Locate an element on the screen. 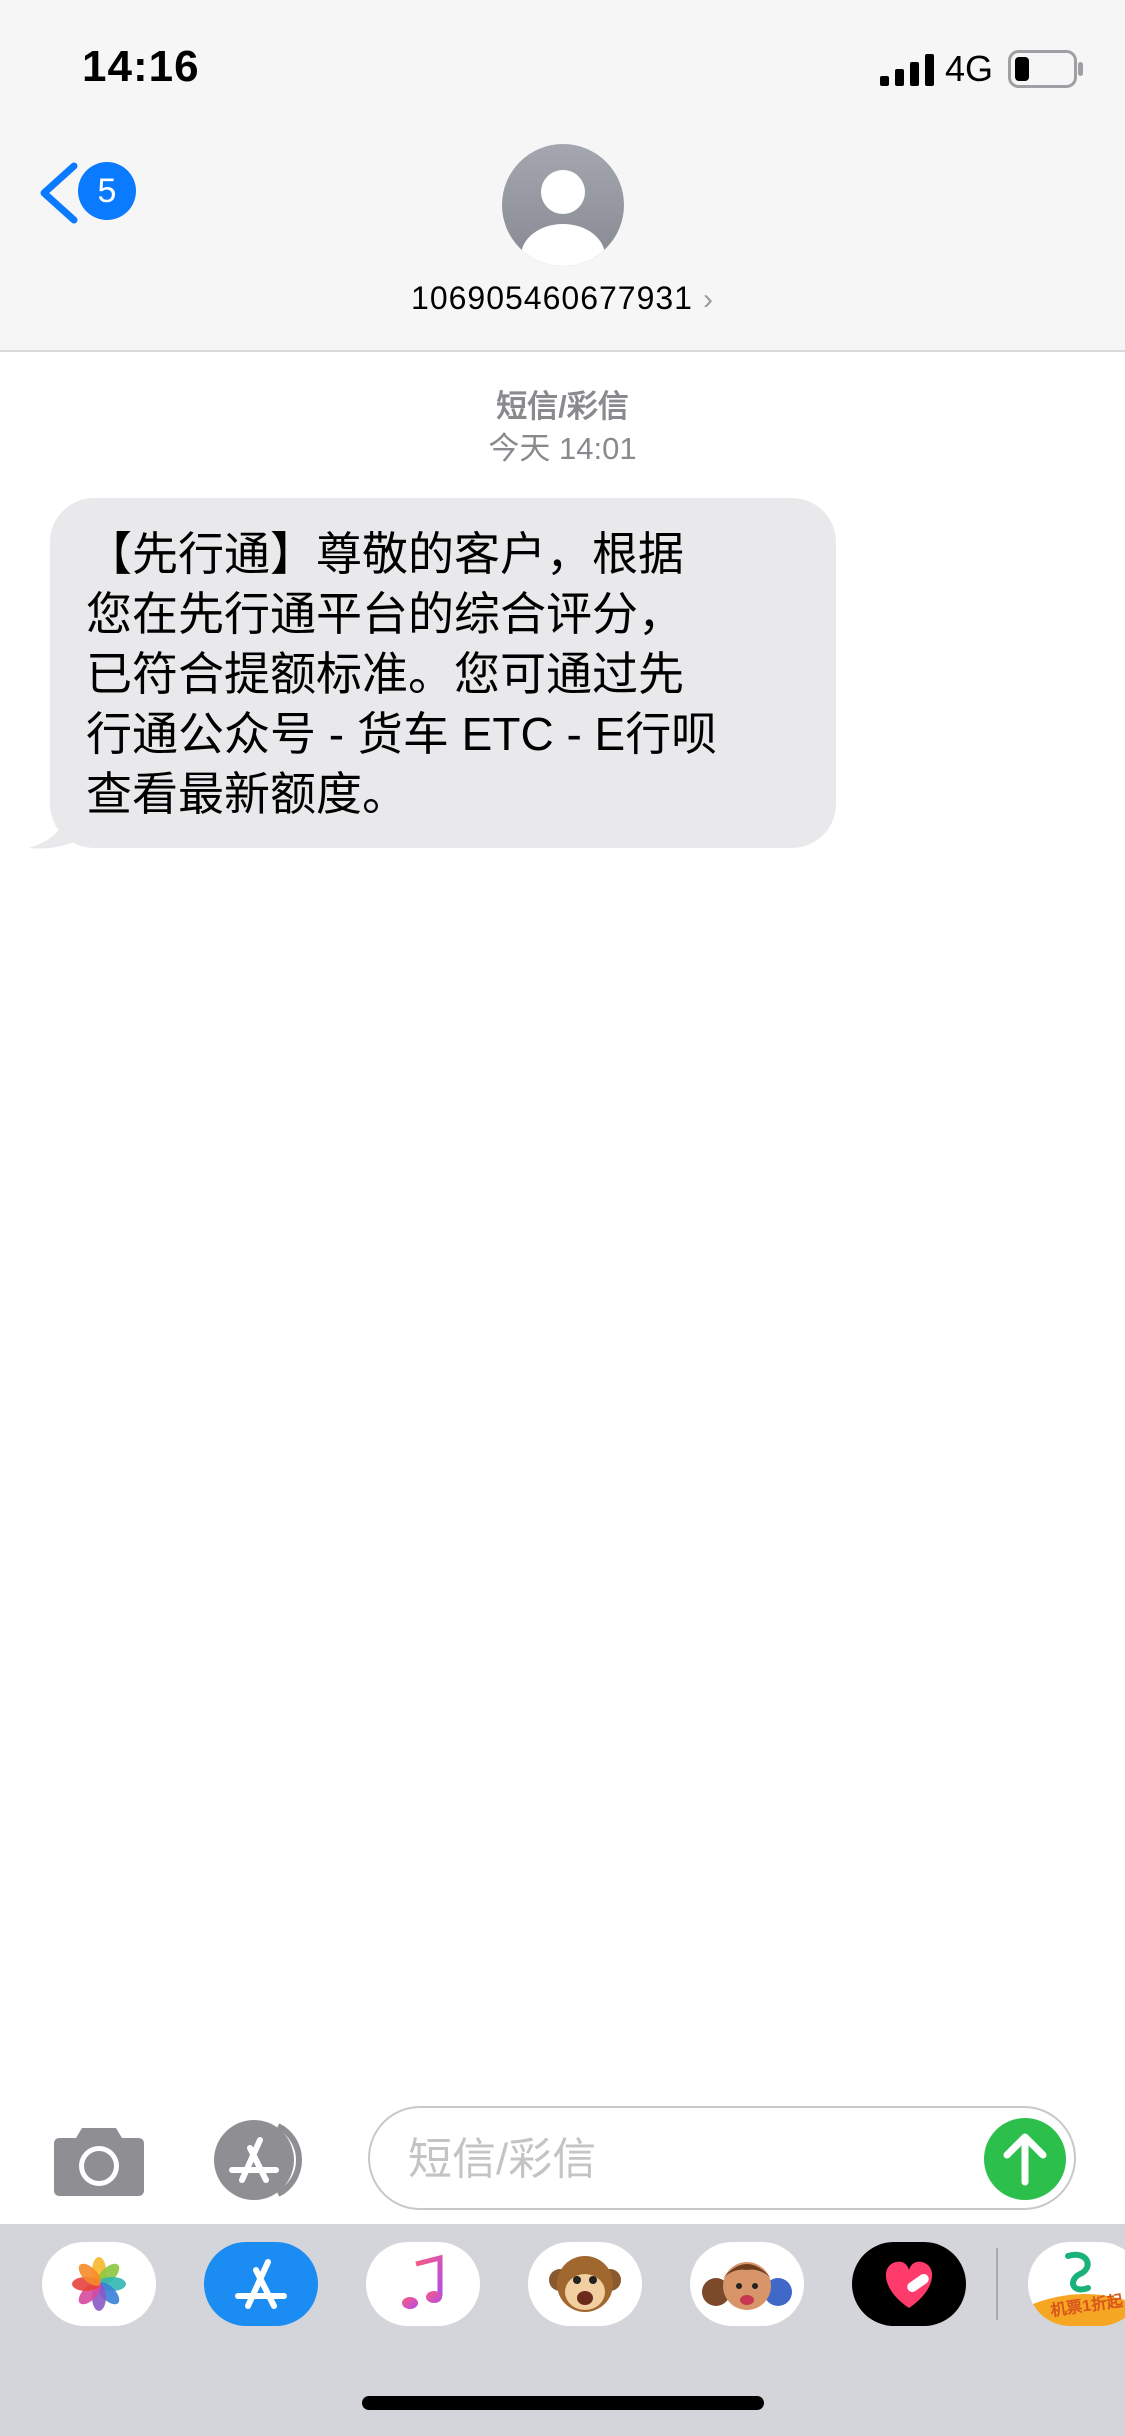 The width and height of the screenshot is (1125, 2436). chevron-right-icon: › is located at coordinates (708, 299).